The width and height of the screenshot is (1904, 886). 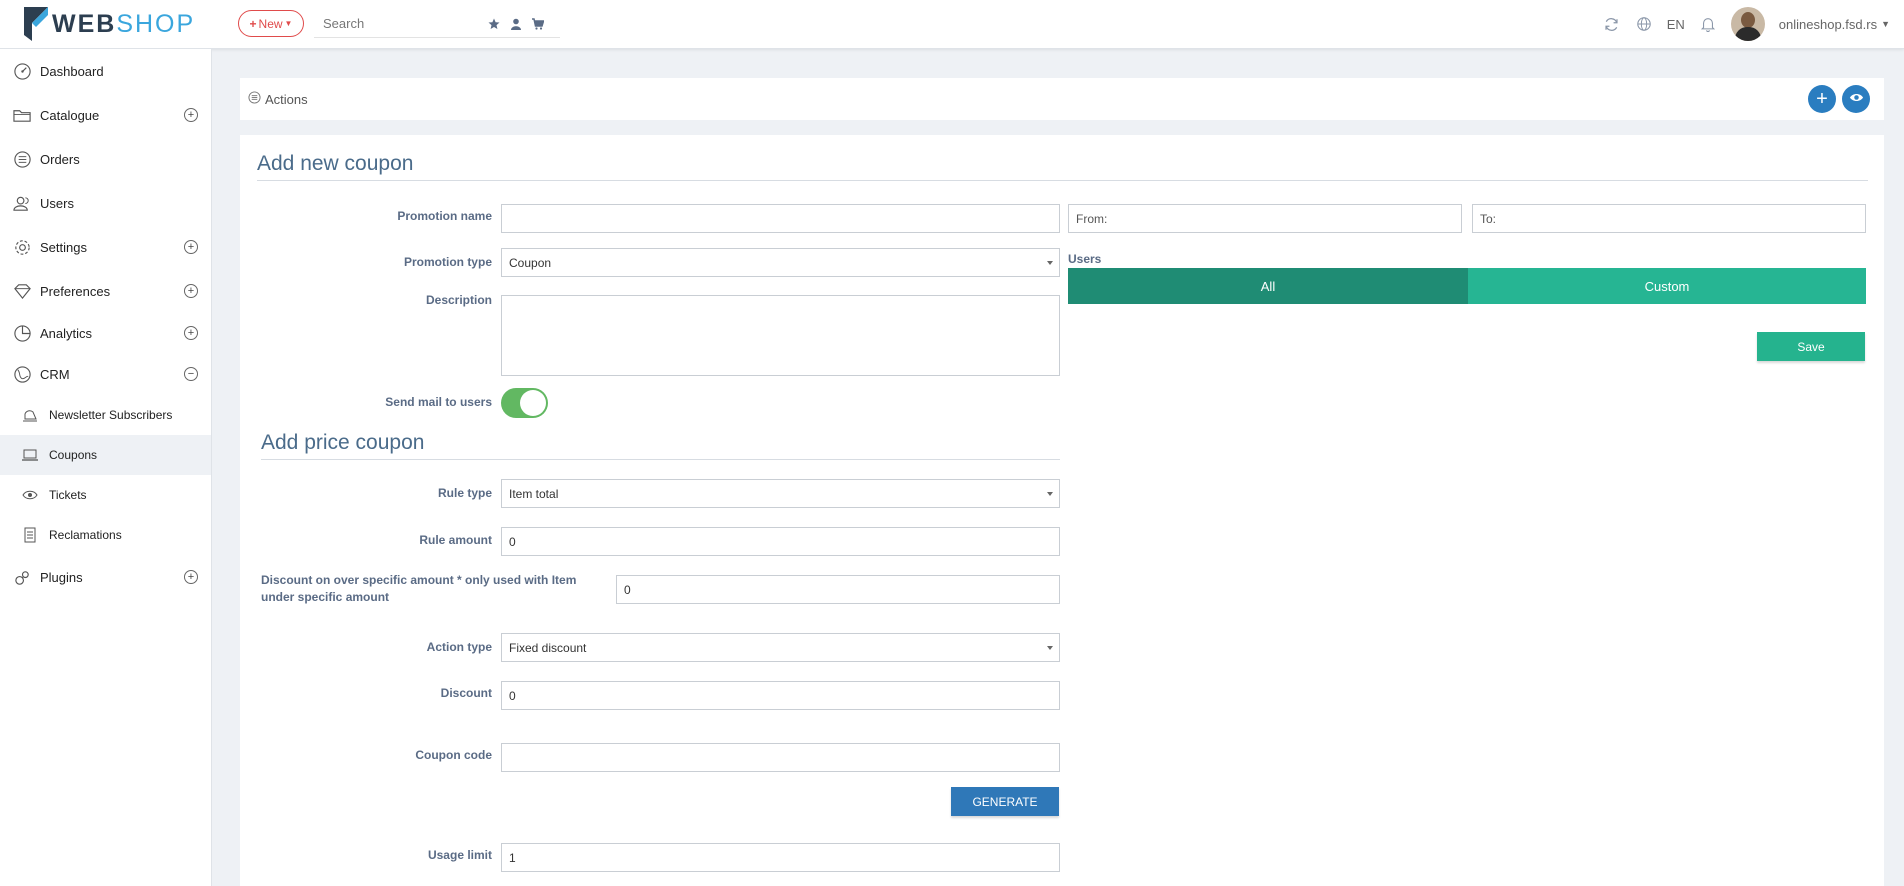 What do you see at coordinates (459, 855) in the screenshot?
I see `usage-limit-label: Usage limit` at bounding box center [459, 855].